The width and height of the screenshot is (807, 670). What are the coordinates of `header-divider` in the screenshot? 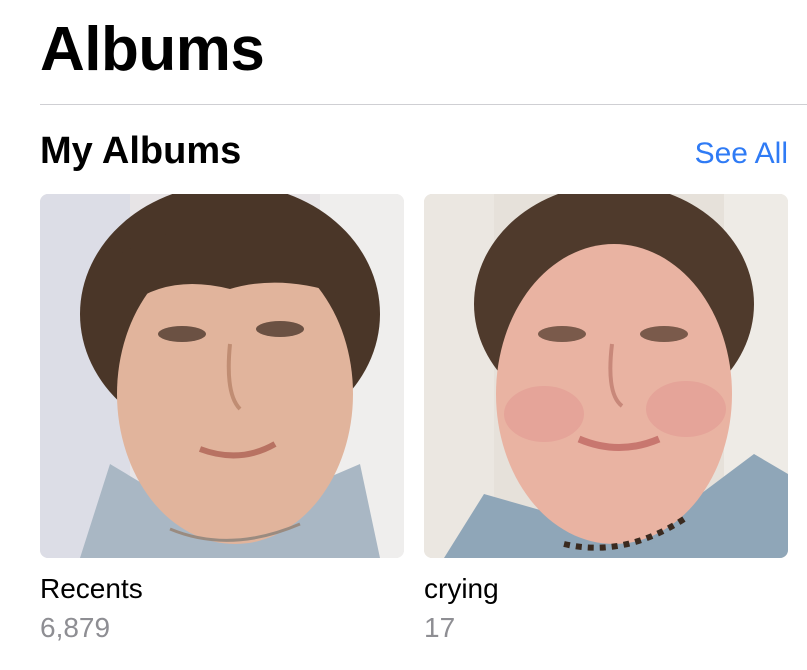 It's located at (423, 104).